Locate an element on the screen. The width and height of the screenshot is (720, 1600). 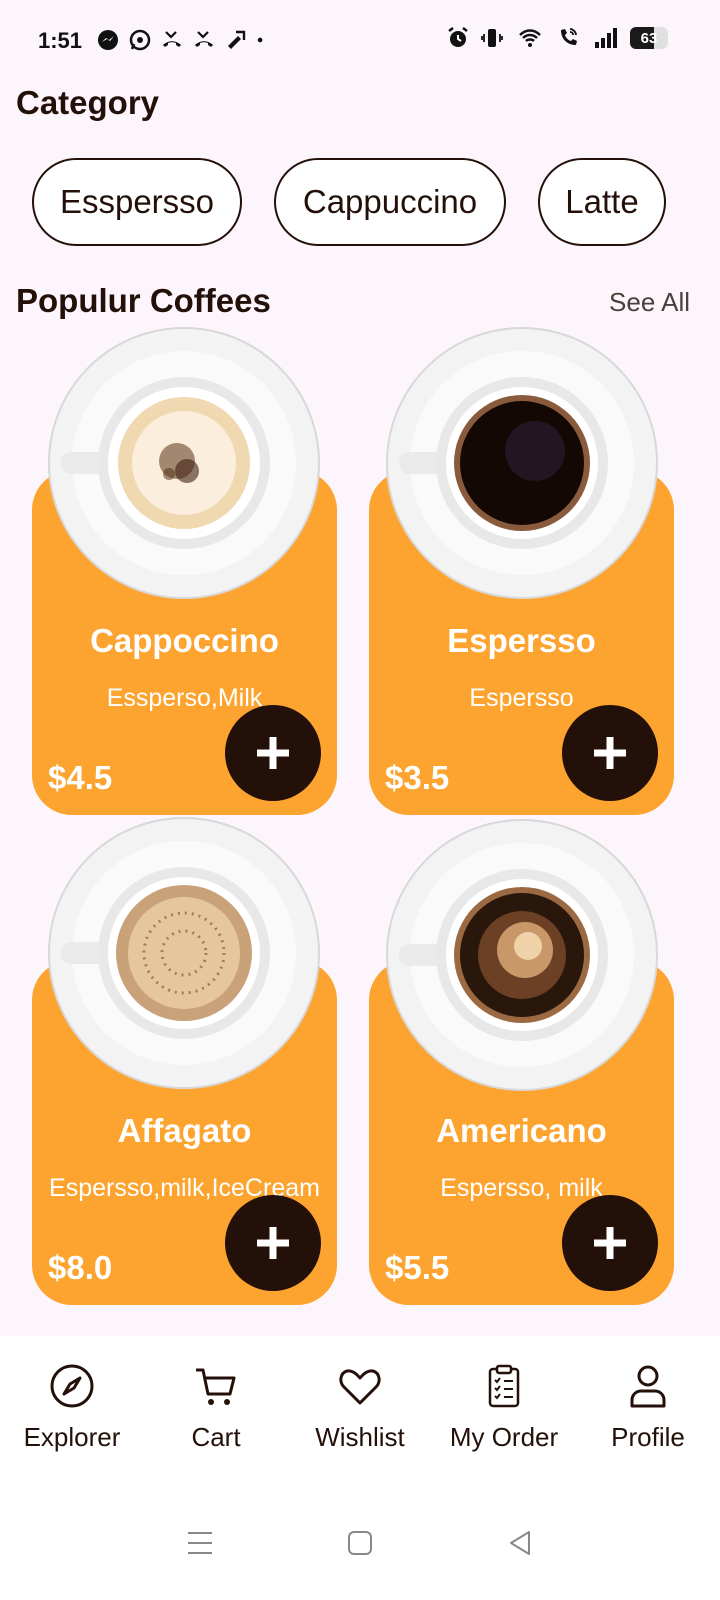
nav-label: Profile is located at coordinates (648, 1437).